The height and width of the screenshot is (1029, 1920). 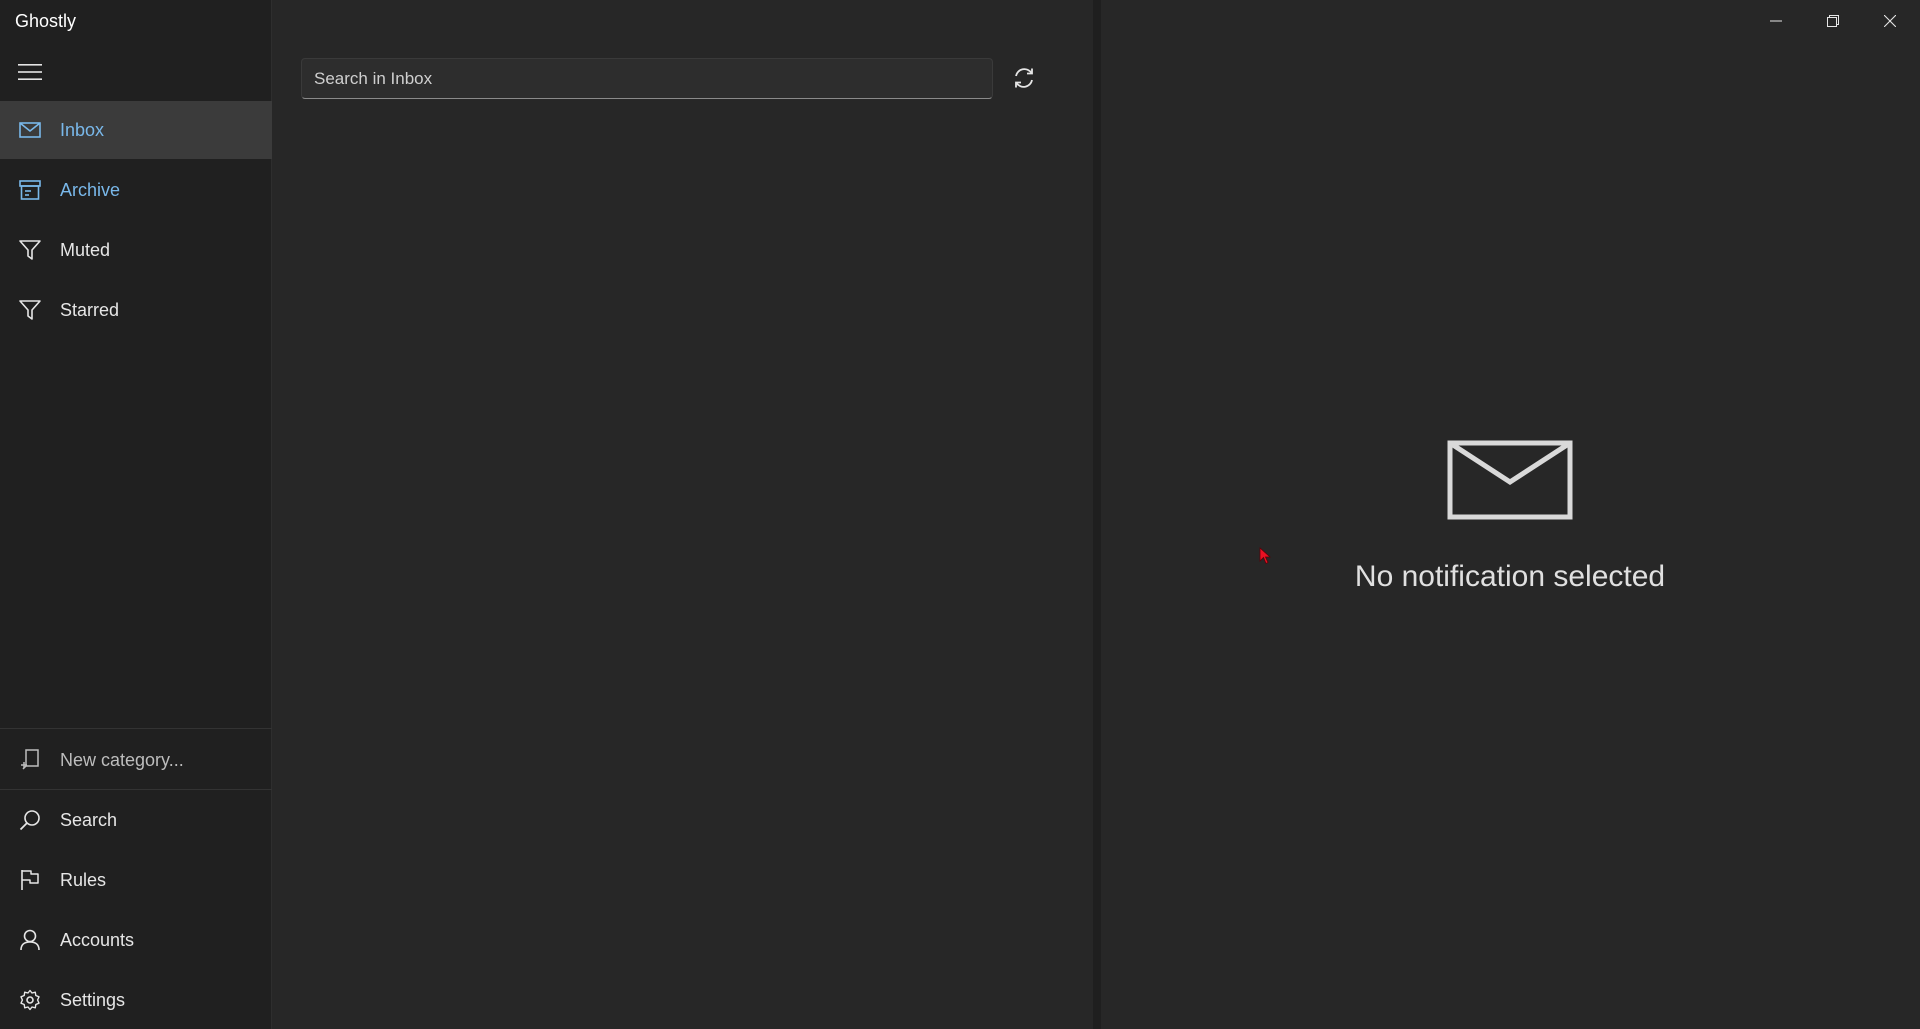 I want to click on flag-icon, so click(x=30, y=880).